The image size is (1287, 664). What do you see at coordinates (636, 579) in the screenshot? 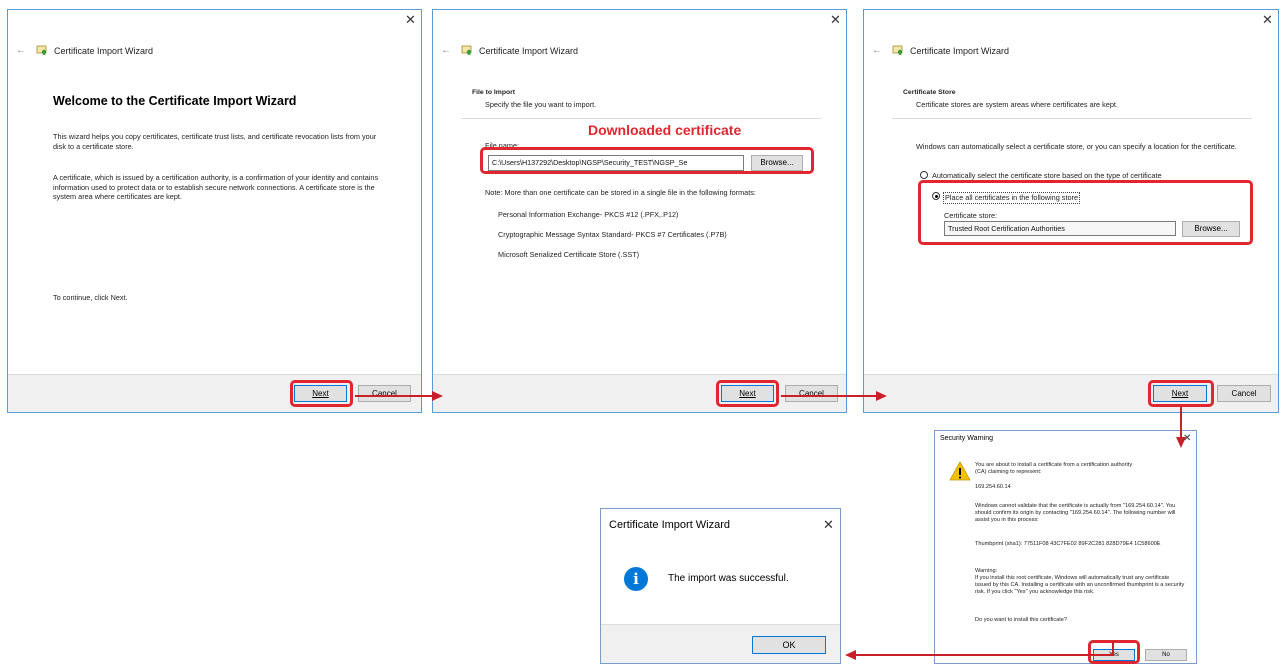
I see `info-icon: i` at bounding box center [636, 579].